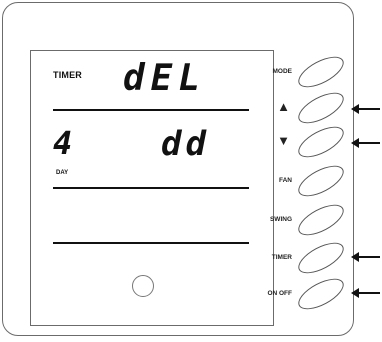 The height and width of the screenshot is (342, 382). I want to click on mode-button-row: MODE, so click(304, 72).